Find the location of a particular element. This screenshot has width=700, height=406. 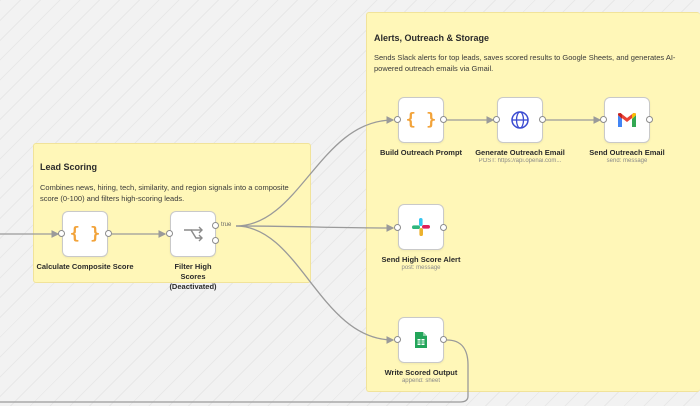

filter-branch-icon is located at coordinates (193, 234).